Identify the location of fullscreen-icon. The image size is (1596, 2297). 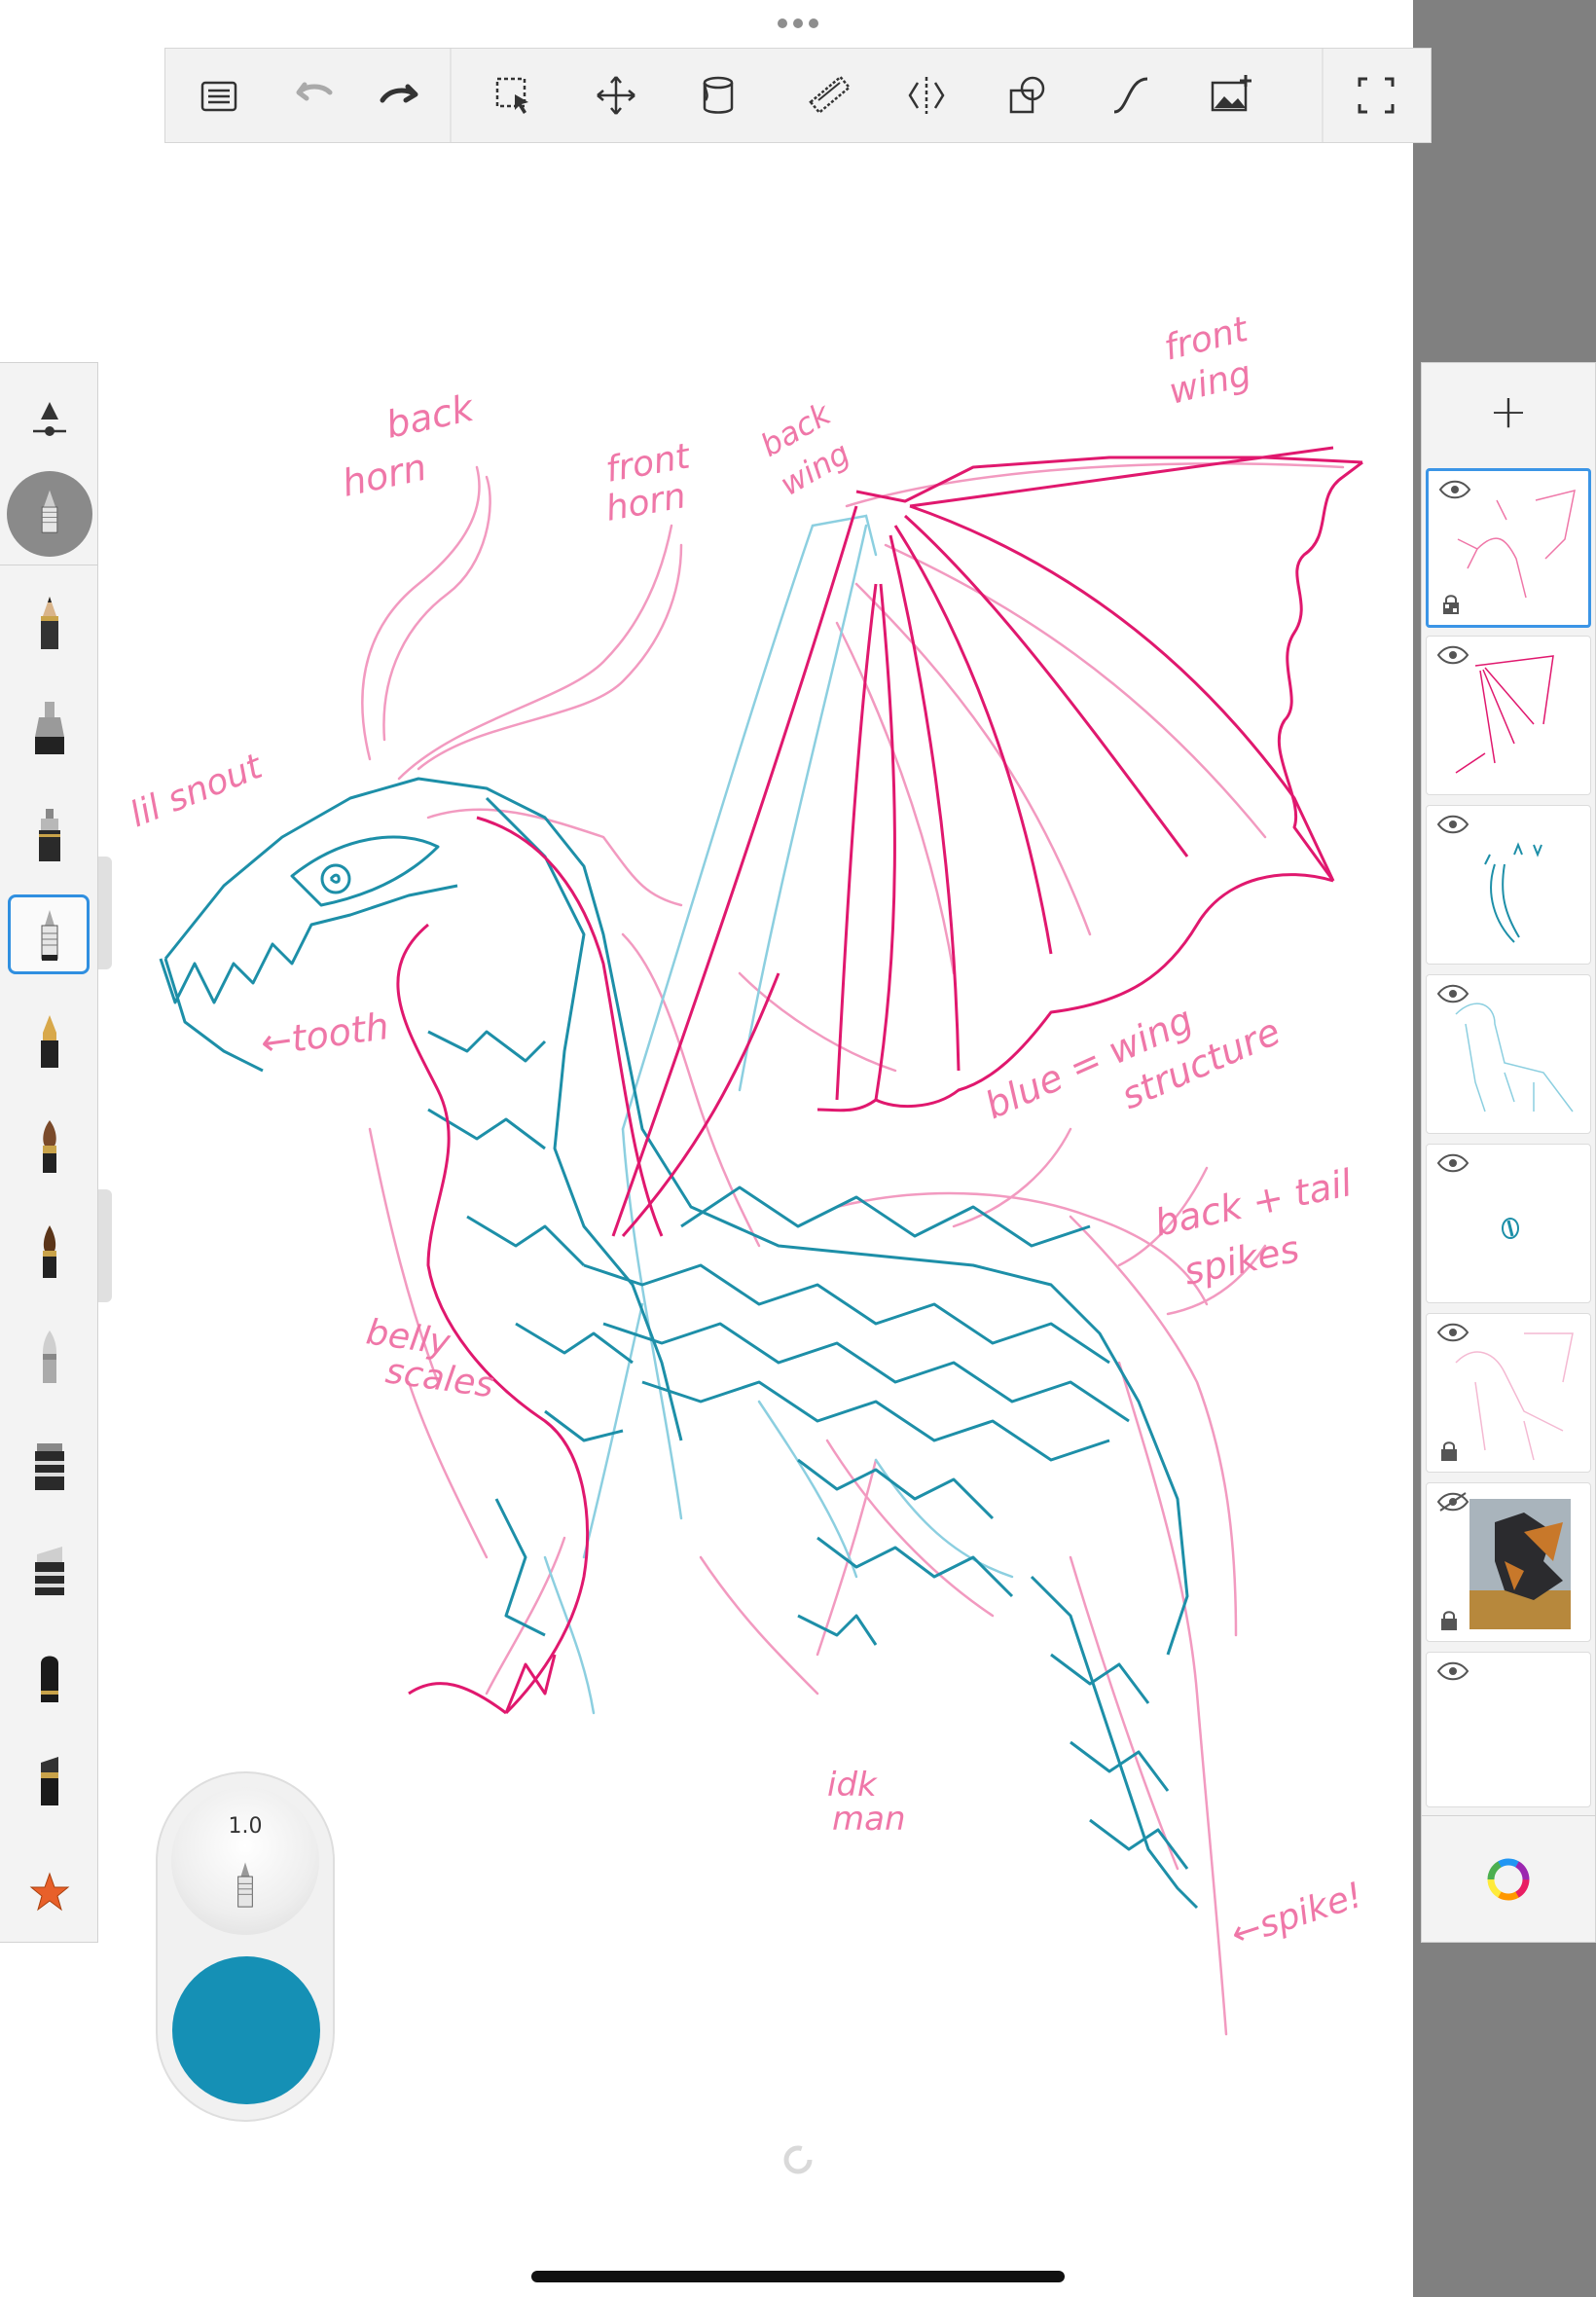
(1376, 95).